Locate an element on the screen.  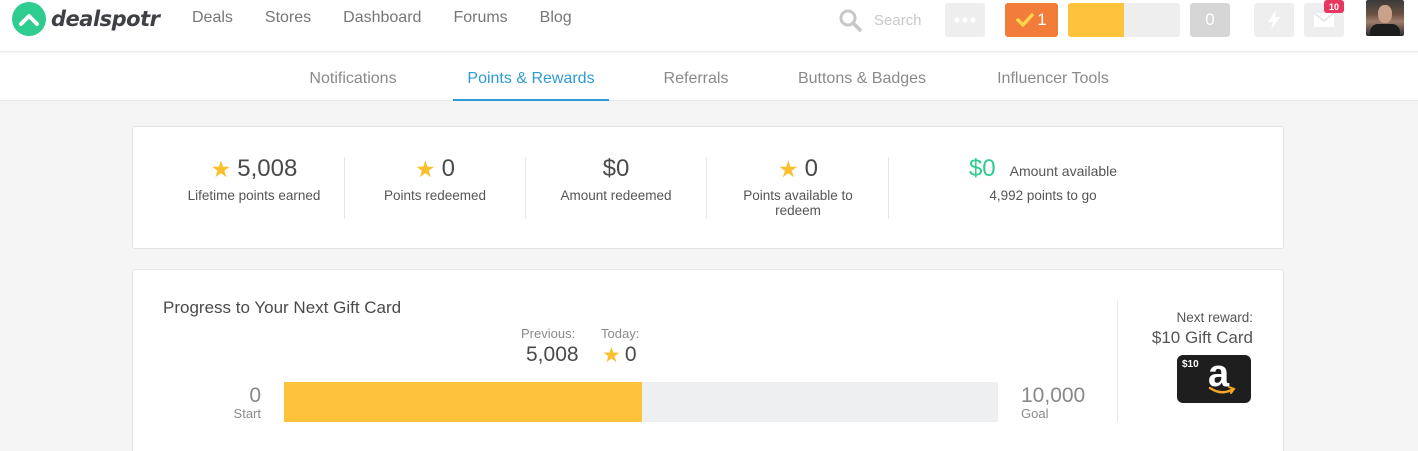
nav-dashboard: Dashboard is located at coordinates (382, 18).